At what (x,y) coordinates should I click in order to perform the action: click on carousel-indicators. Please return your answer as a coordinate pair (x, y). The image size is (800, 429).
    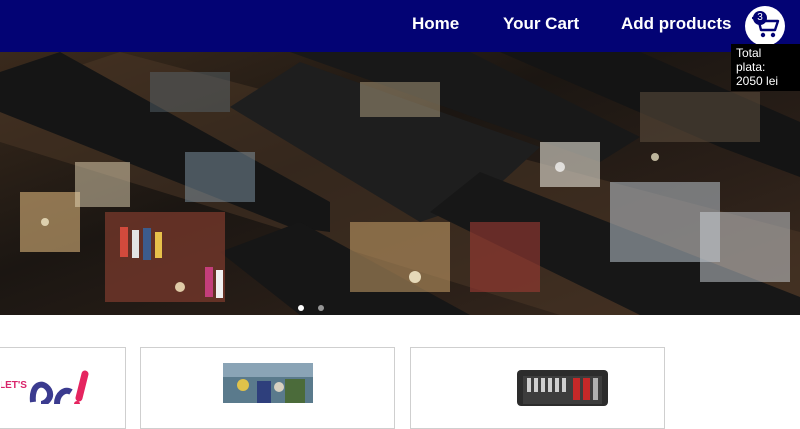
    Looking at the image, I should click on (316, 306).